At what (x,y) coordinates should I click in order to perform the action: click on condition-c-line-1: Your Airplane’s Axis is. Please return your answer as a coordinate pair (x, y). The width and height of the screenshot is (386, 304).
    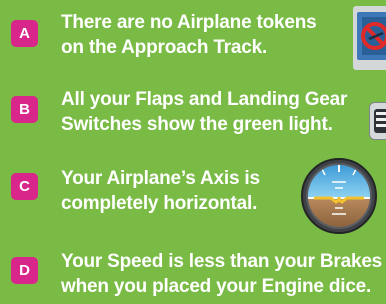
    Looking at the image, I should click on (160, 178).